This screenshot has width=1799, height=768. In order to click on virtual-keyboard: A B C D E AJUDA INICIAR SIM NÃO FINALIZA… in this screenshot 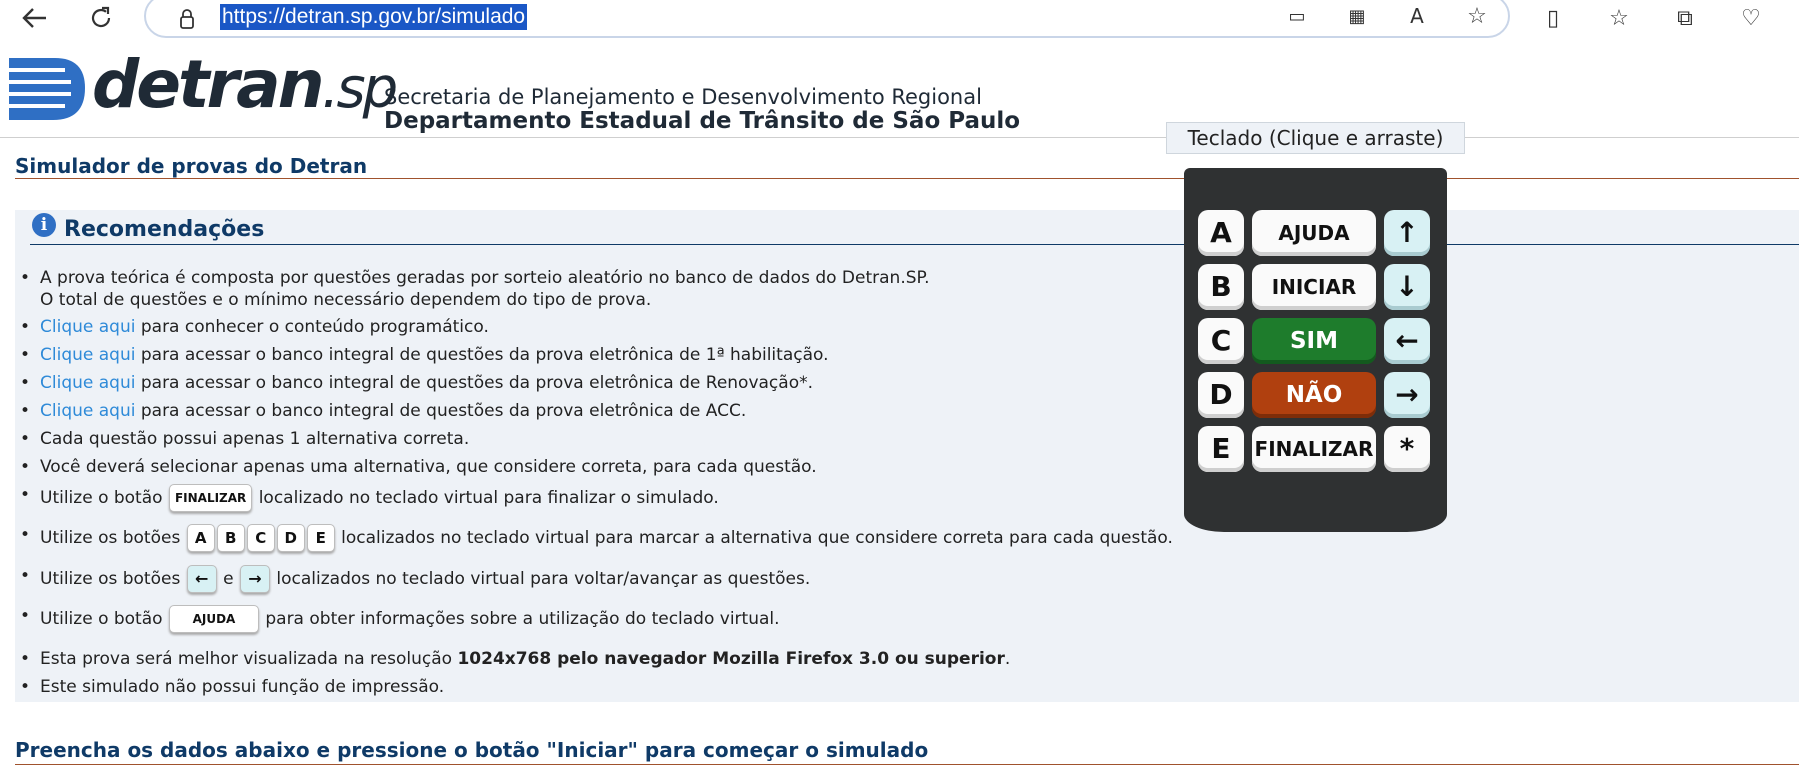, I will do `click(1315, 350)`.